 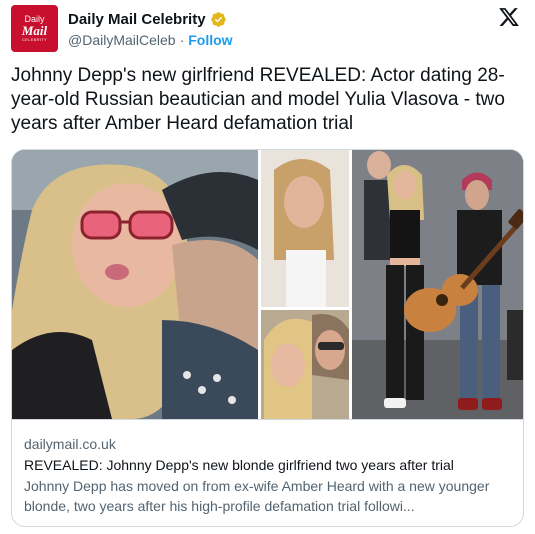 I want to click on handle: @DailyMailCeleb, so click(x=122, y=40).